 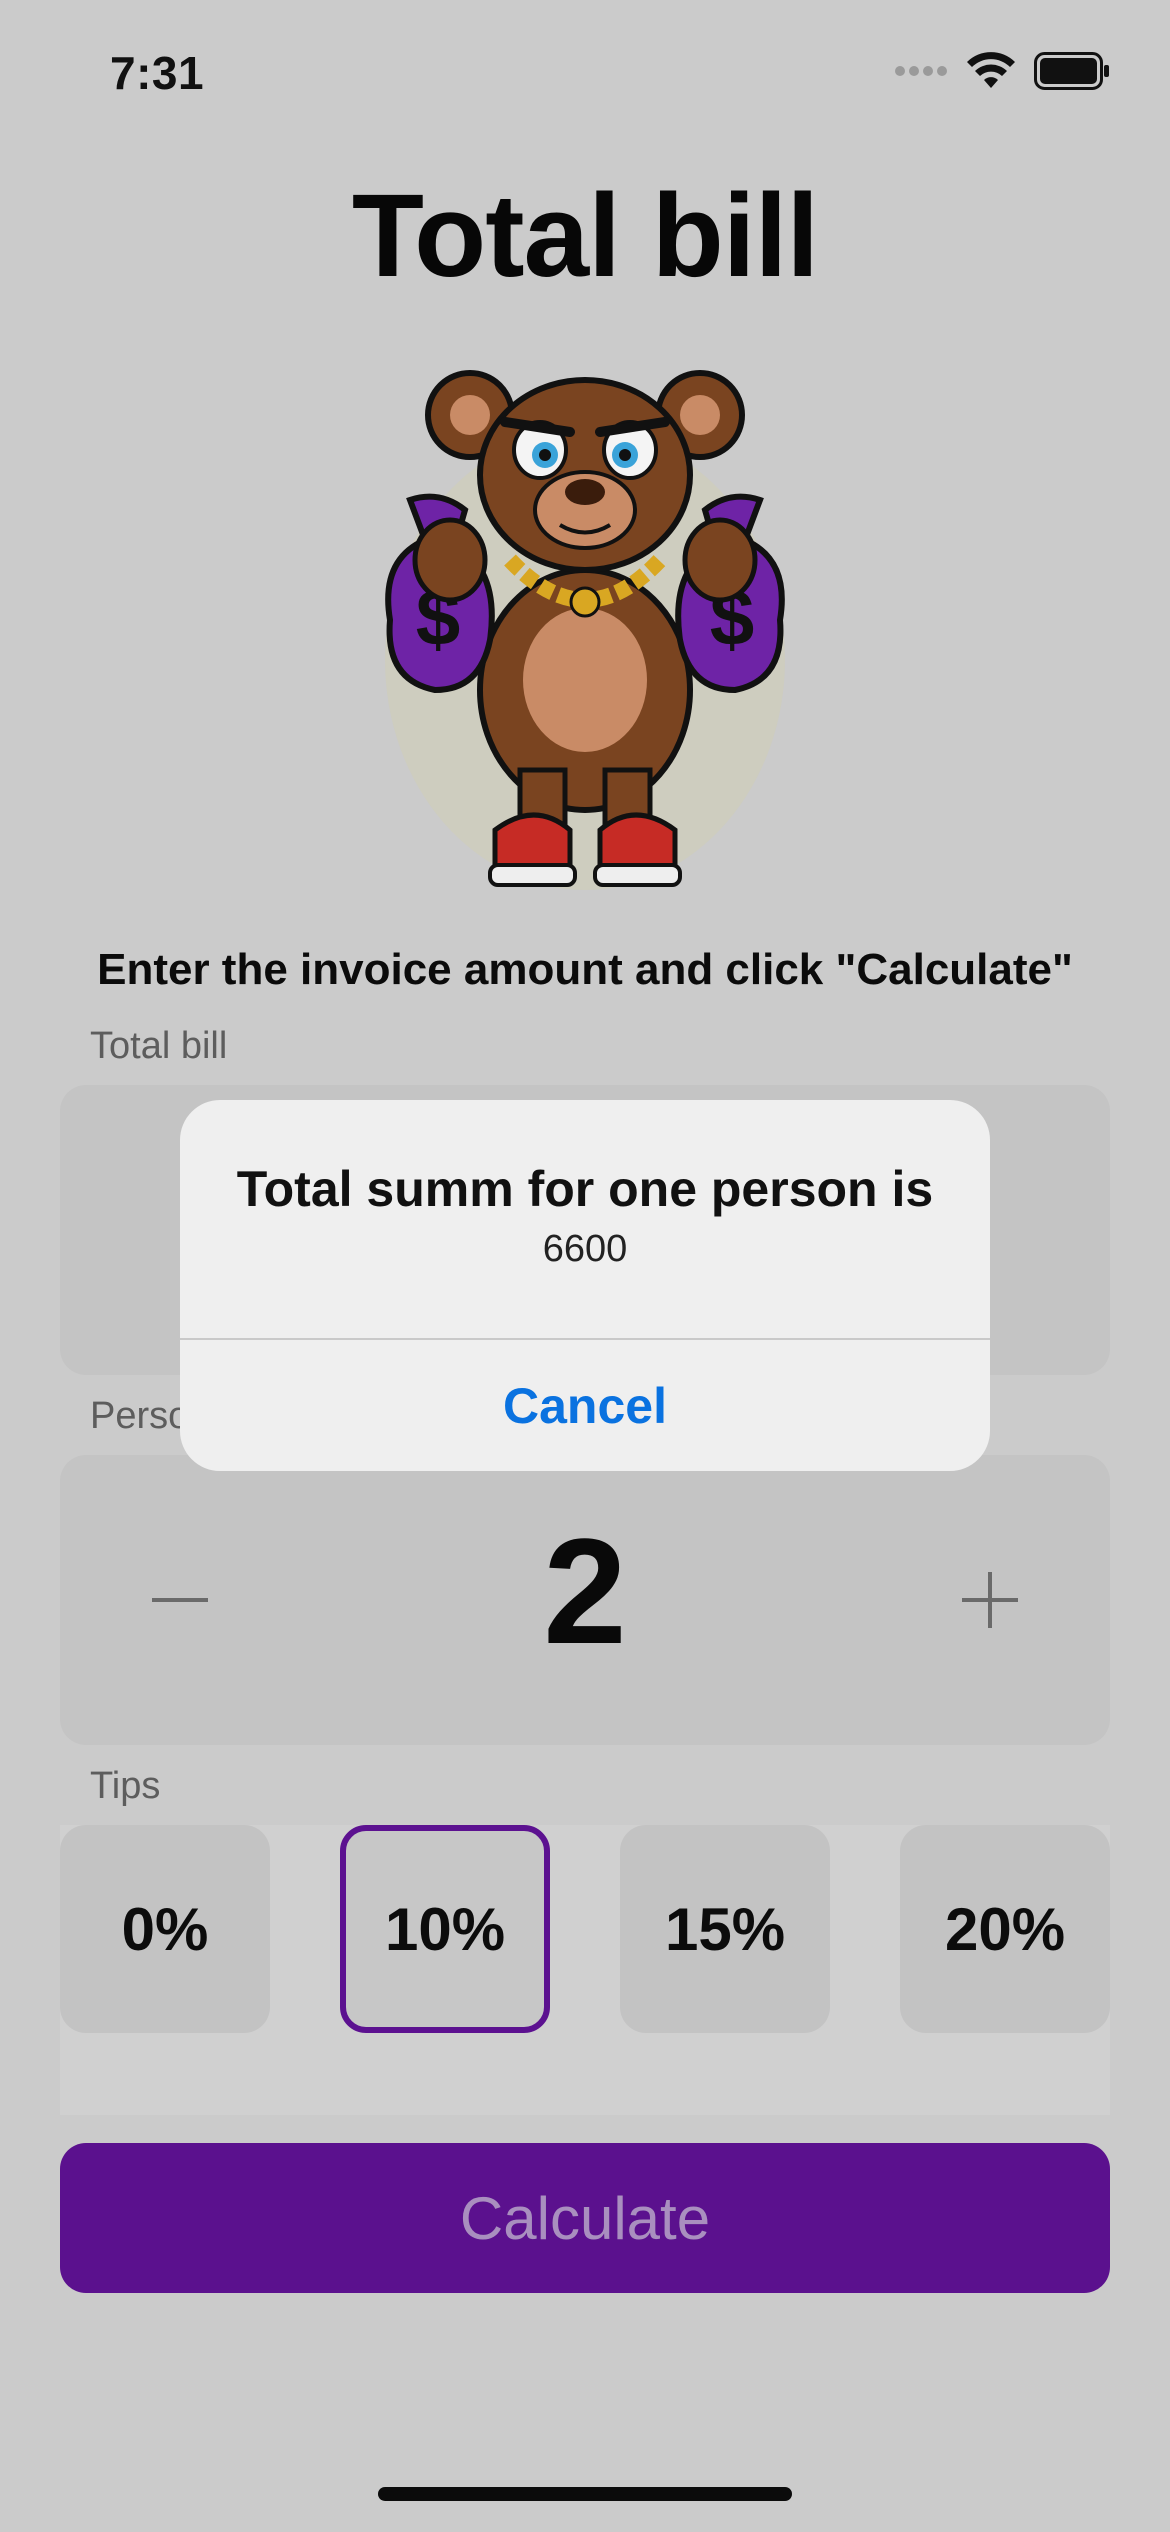 What do you see at coordinates (991, 70) in the screenshot?
I see `wifi-icon` at bounding box center [991, 70].